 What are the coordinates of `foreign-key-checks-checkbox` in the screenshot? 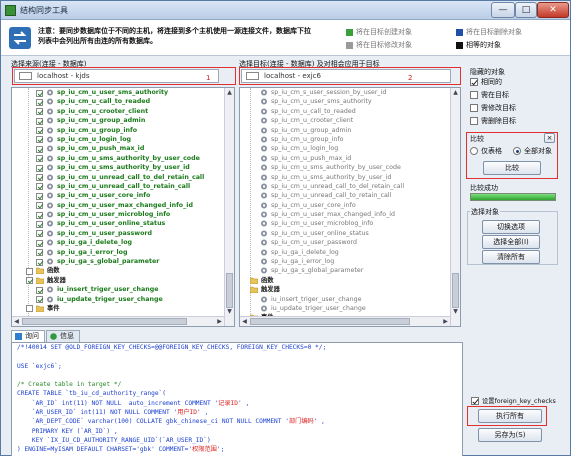 It's located at (475, 400).